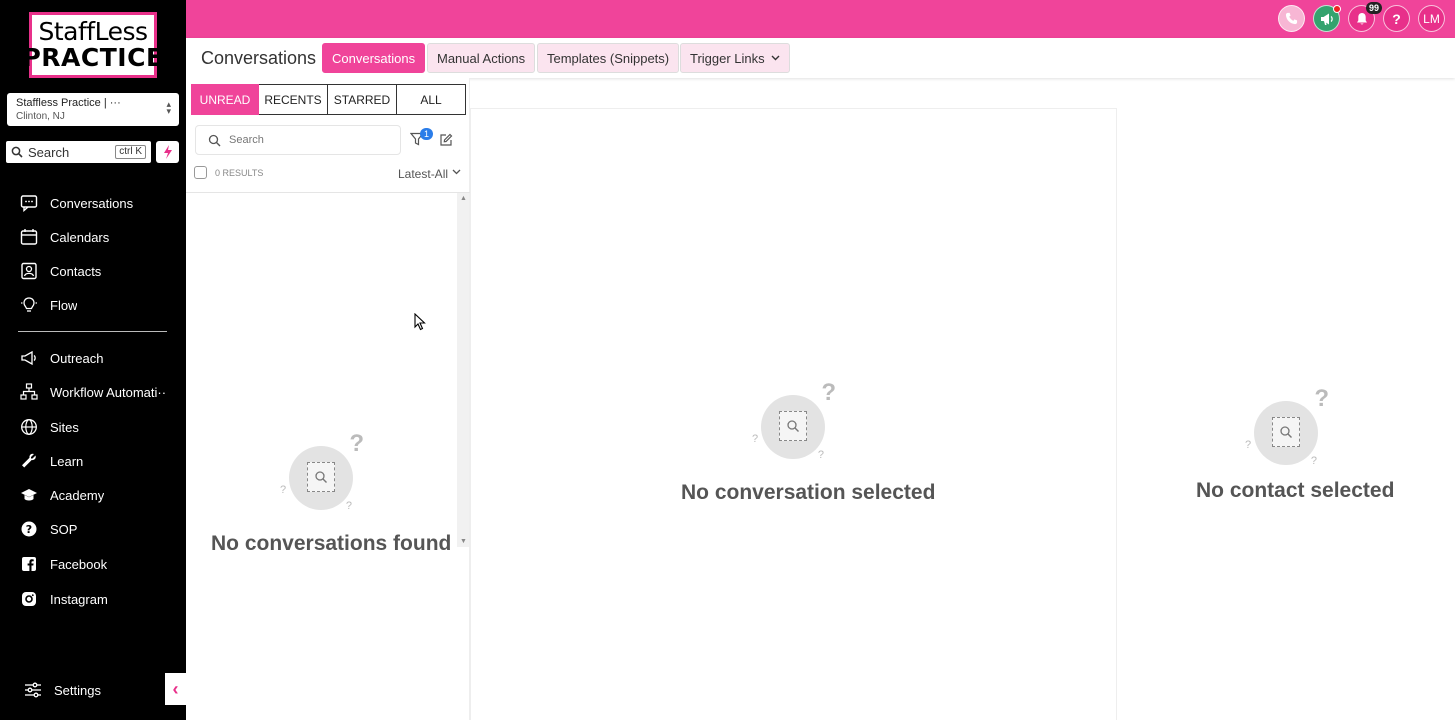  What do you see at coordinates (463, 198) in the screenshot?
I see `scroll-up-arrow-icon: ▲` at bounding box center [463, 198].